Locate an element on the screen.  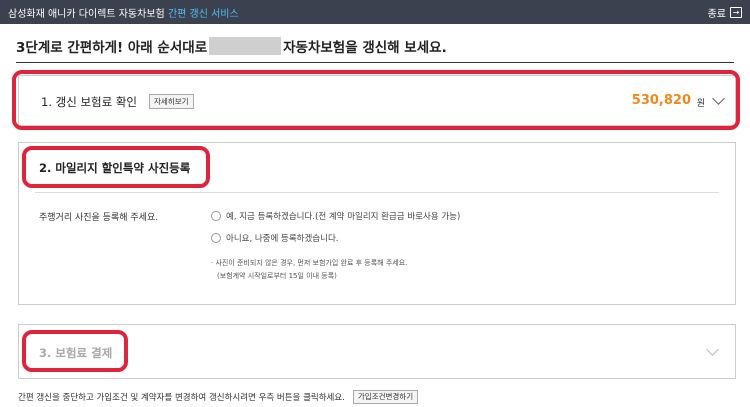
radio-register-now-label: 예, 지금 등록하겠습니다.(전 계약 마일리지 환급금 바로사용 가능) is located at coordinates (343, 217).